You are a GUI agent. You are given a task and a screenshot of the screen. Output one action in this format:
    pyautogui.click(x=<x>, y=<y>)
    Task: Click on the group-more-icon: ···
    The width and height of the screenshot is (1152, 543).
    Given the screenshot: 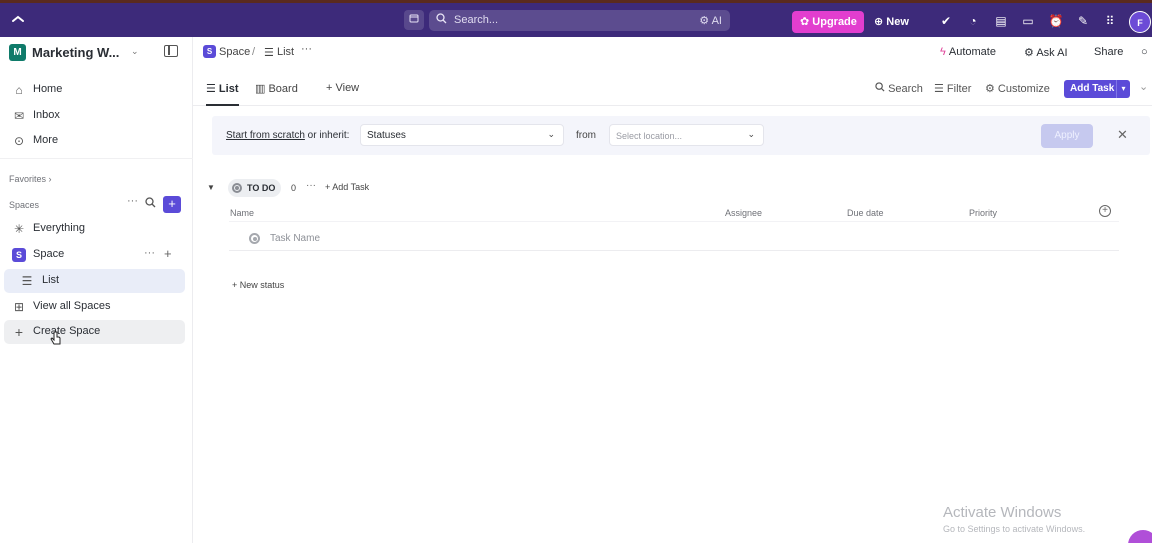 What is the action you would take?
    pyautogui.click(x=311, y=185)
    